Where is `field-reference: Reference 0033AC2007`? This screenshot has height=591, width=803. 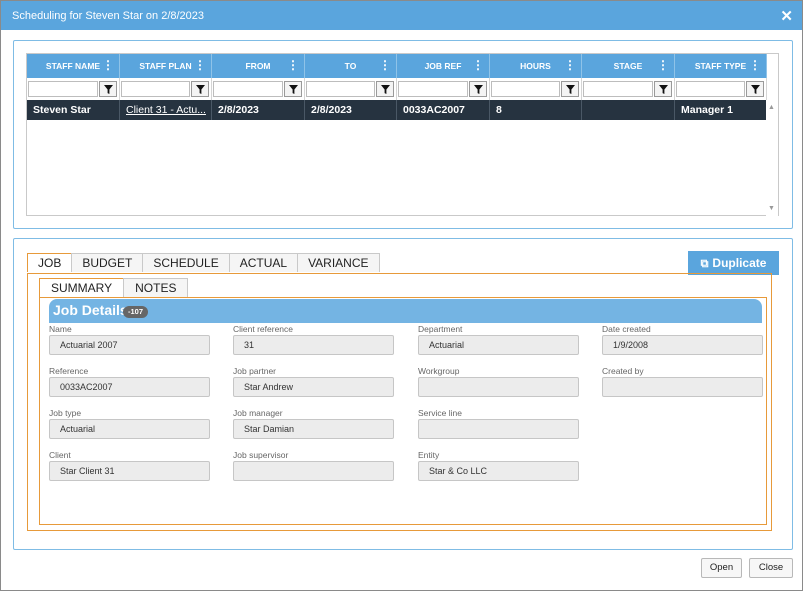
field-reference: Reference 0033AC2007 is located at coordinates (129, 381).